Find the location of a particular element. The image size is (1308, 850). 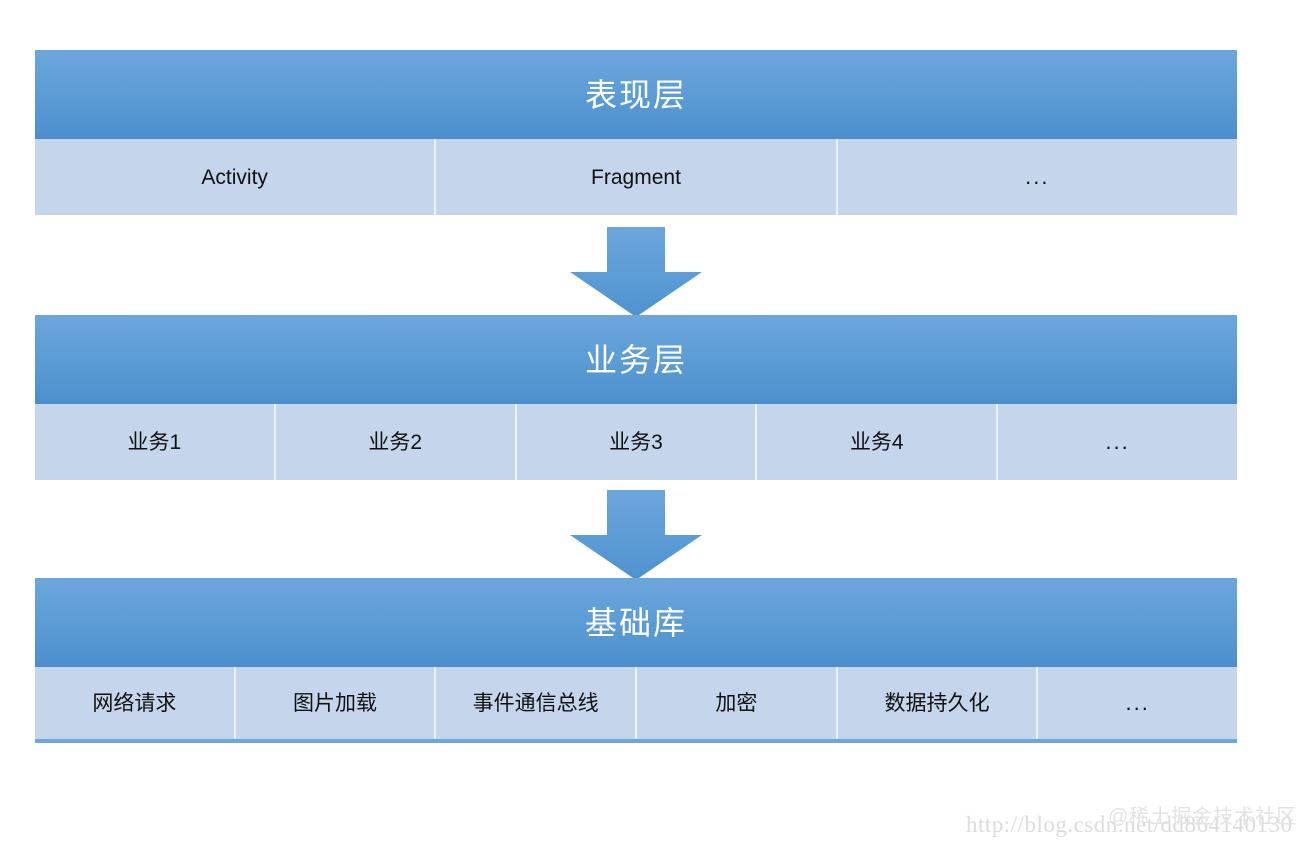

layer-presentation-header: 表现层 is located at coordinates (636, 94).